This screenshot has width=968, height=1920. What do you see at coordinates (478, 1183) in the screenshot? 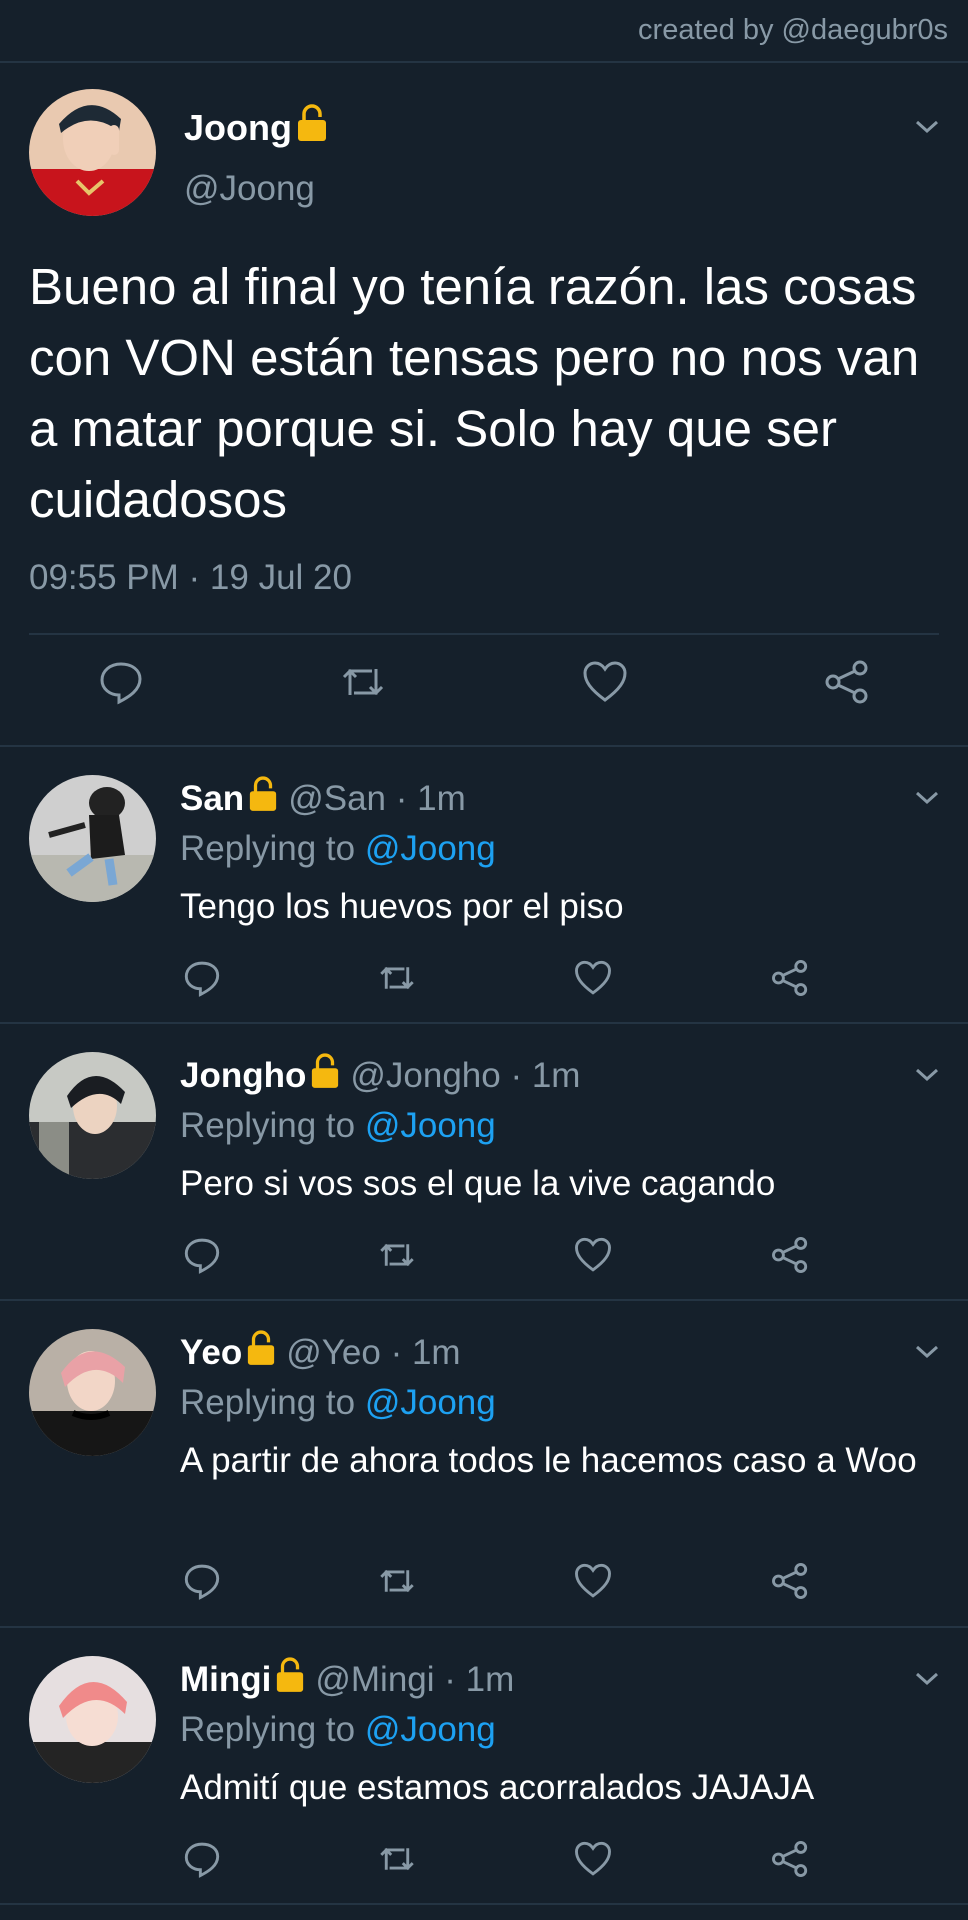
I see `reply-text: Pero si vos sos el que la vive cagando` at bounding box center [478, 1183].